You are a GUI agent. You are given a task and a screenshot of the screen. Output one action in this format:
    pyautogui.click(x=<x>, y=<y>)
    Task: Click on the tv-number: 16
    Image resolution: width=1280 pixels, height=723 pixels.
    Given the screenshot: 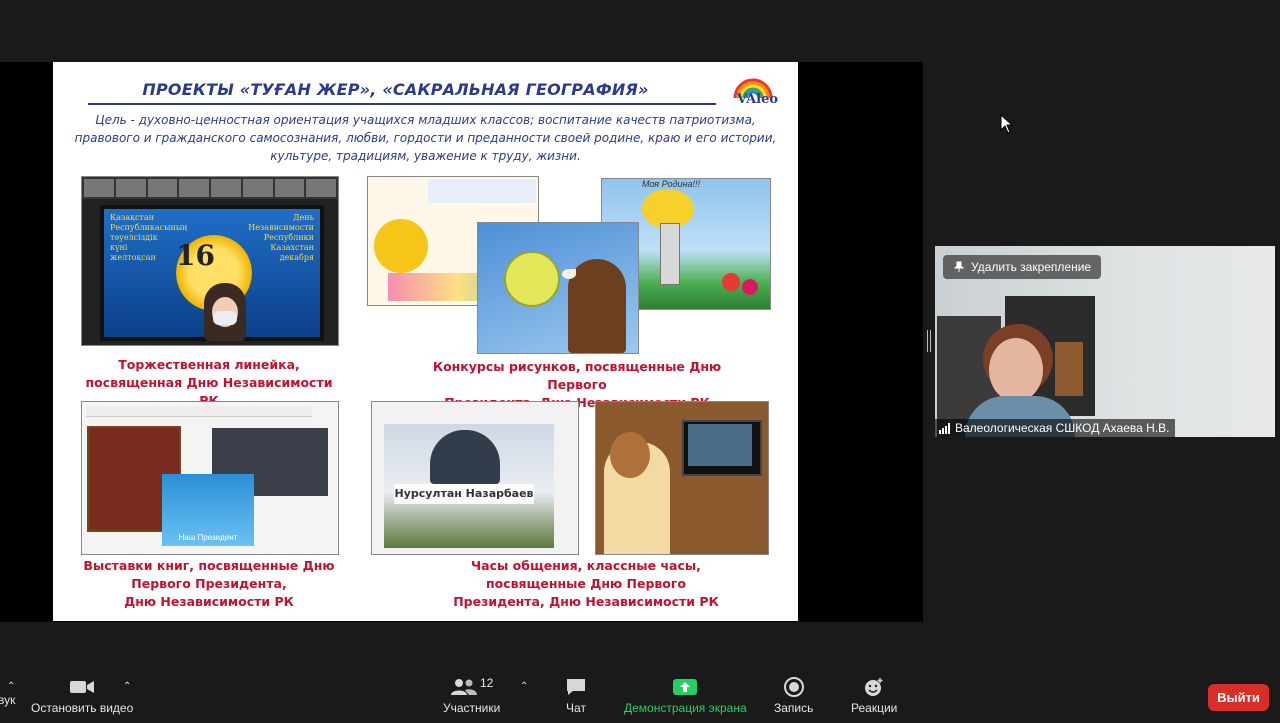 What is the action you would take?
    pyautogui.click(x=195, y=255)
    